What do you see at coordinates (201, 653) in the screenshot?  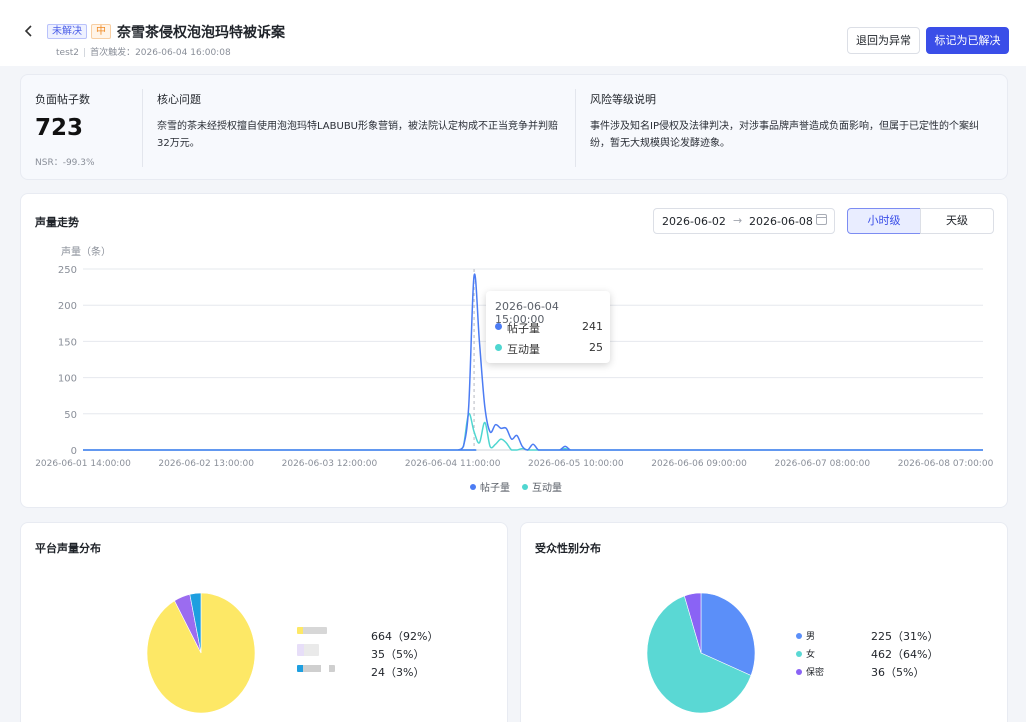 I see `platform-pie-chart` at bounding box center [201, 653].